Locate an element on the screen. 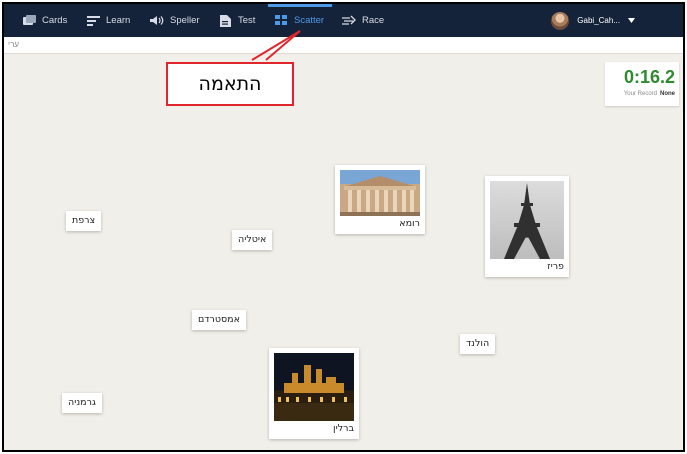 This screenshot has height=454, width=687. nav-item-speller: Speller is located at coordinates (175, 20).